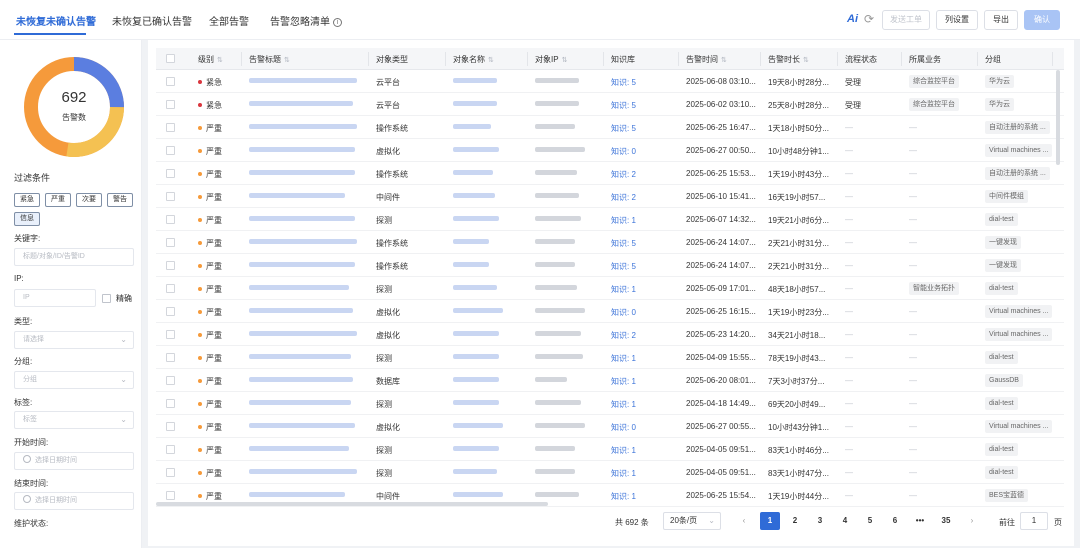 The width and height of the screenshot is (1080, 548). I want to click on info-icon: i, so click(337, 22).